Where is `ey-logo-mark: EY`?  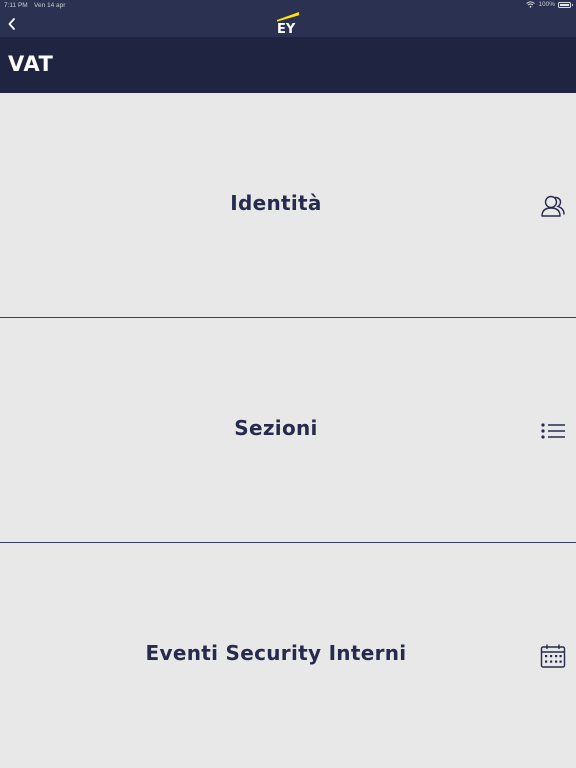
ey-logo-mark: EY is located at coordinates (288, 24).